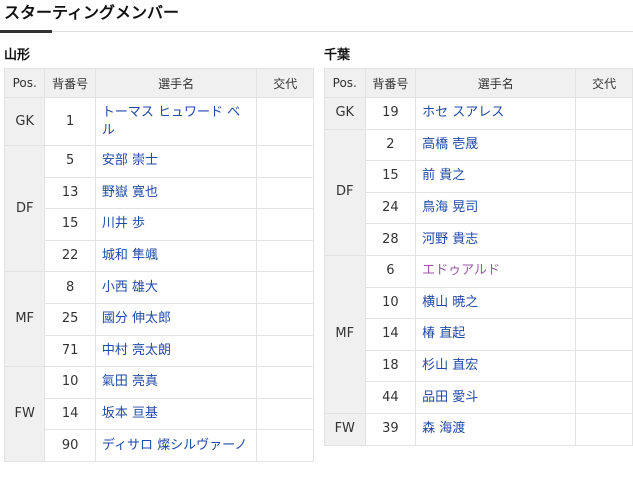 The image size is (633, 482). I want to click on table-row: 15 川井 歩, so click(159, 224).